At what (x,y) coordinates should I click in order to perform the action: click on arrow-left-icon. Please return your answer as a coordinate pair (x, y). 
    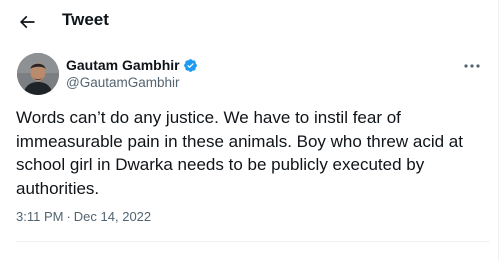
    Looking at the image, I should click on (27, 22).